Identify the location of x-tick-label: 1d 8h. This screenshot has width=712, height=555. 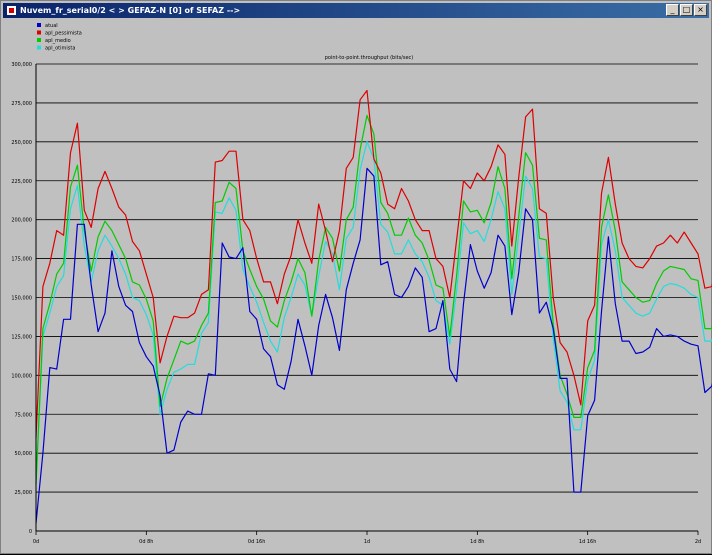
(477, 542).